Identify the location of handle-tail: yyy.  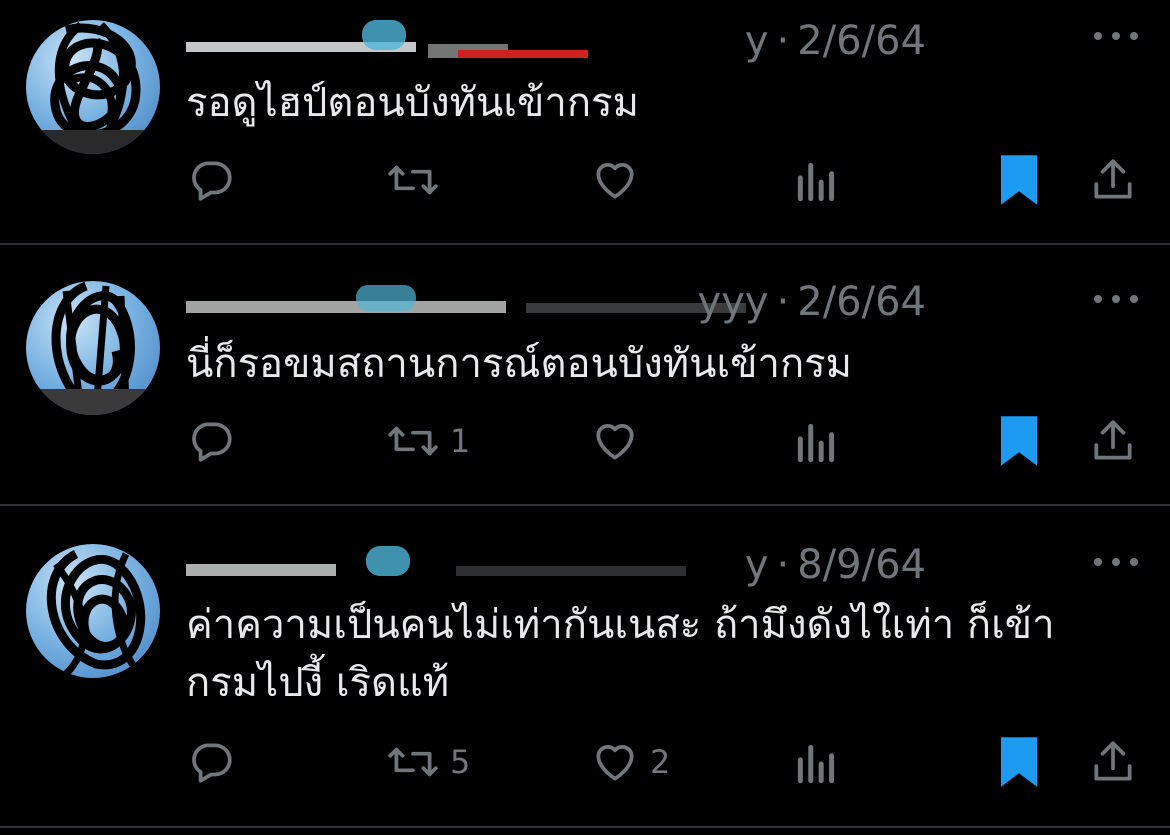
(733, 302).